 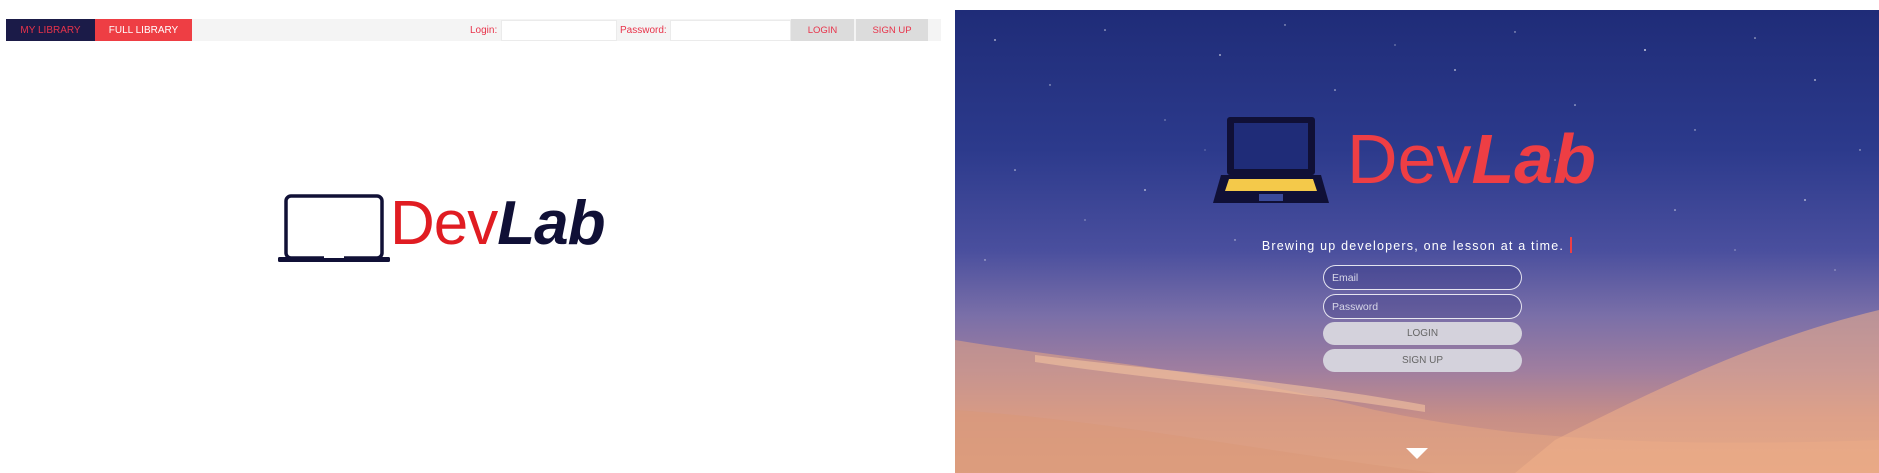 What do you see at coordinates (730, 30) in the screenshot?
I see `password-input` at bounding box center [730, 30].